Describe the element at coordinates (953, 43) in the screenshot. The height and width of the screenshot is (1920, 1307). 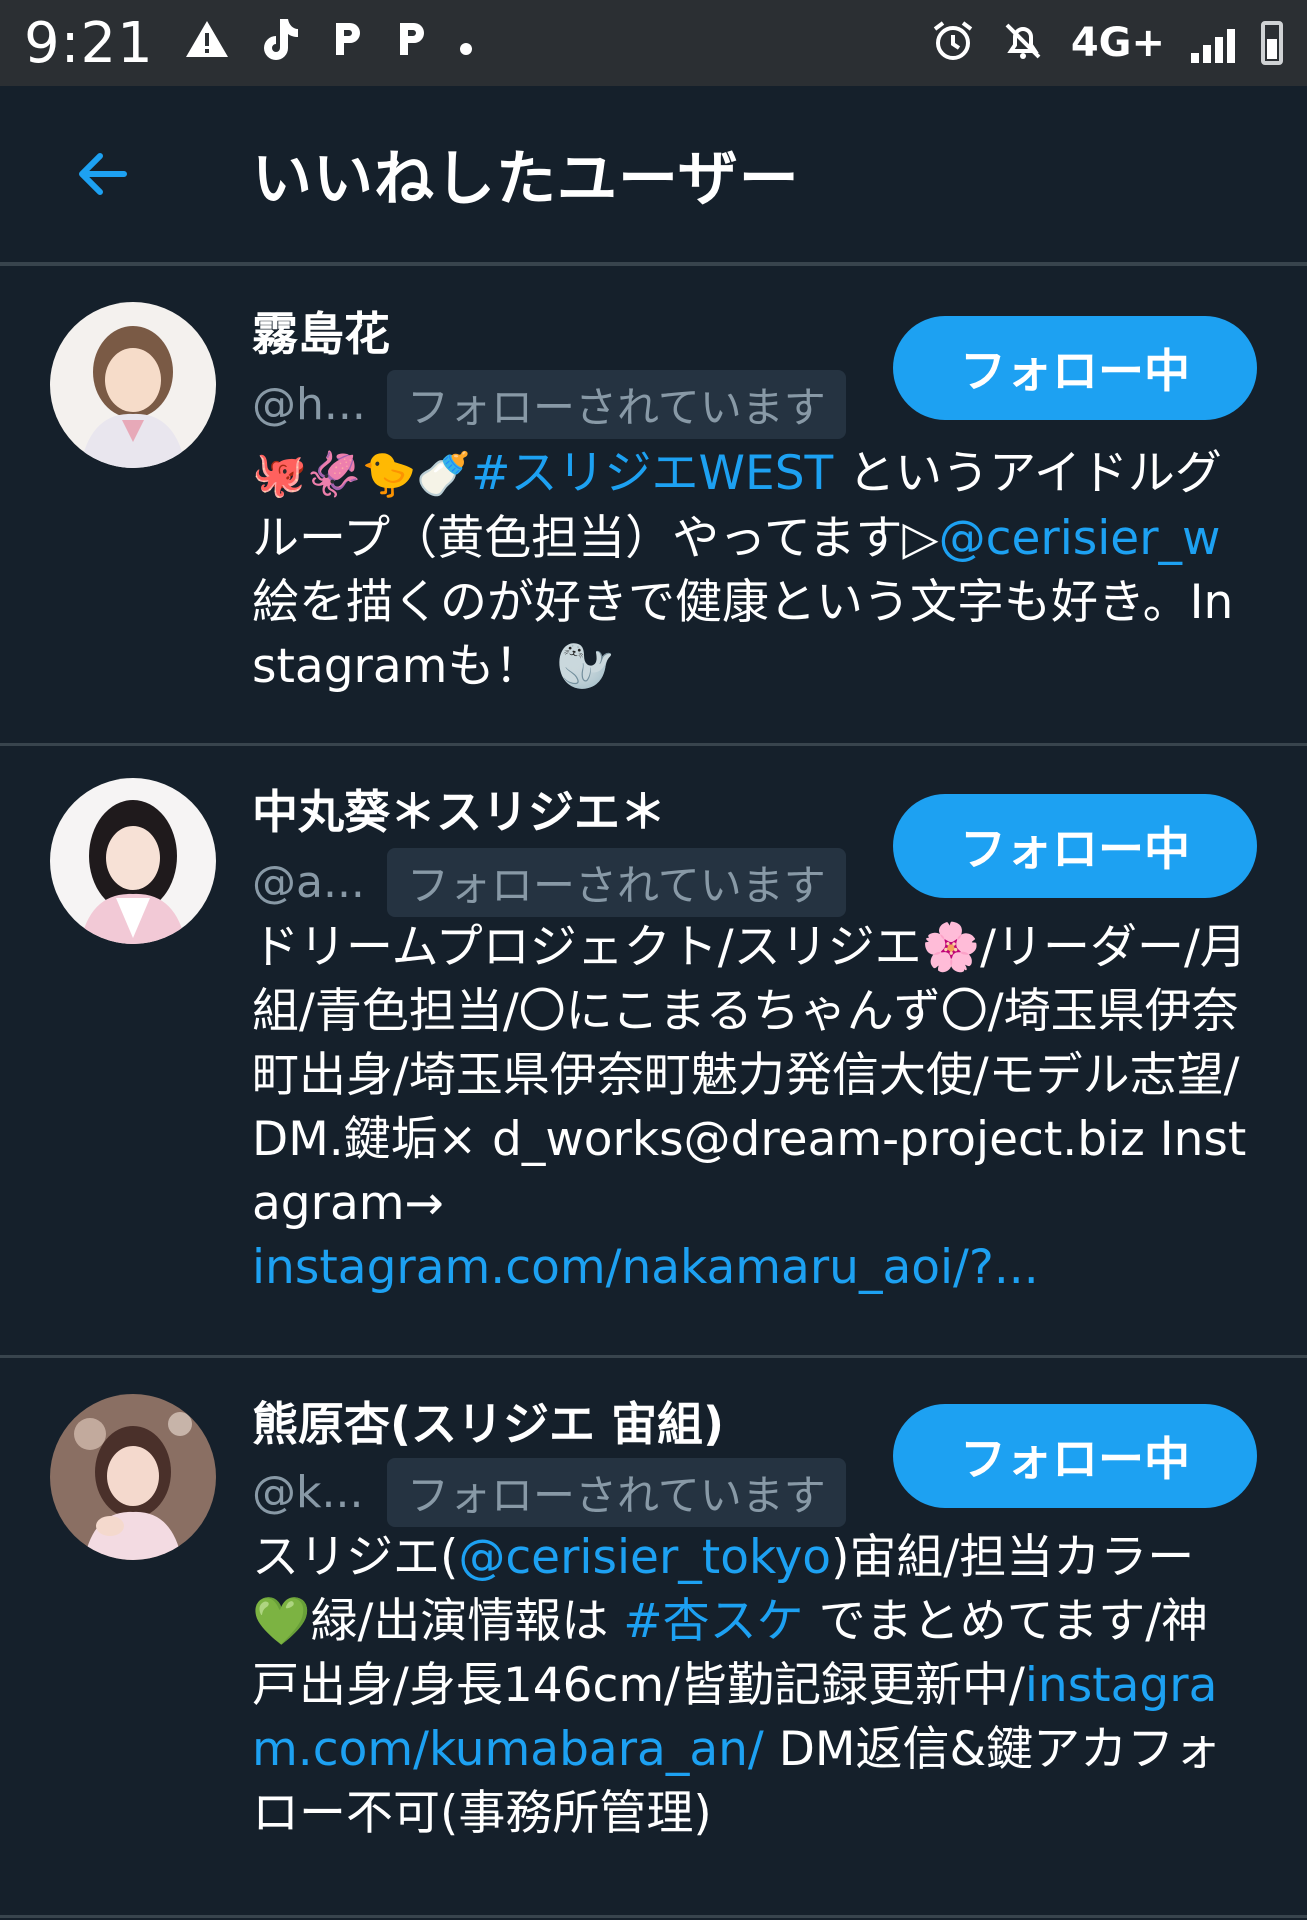
I see `alarm-icon` at that location.